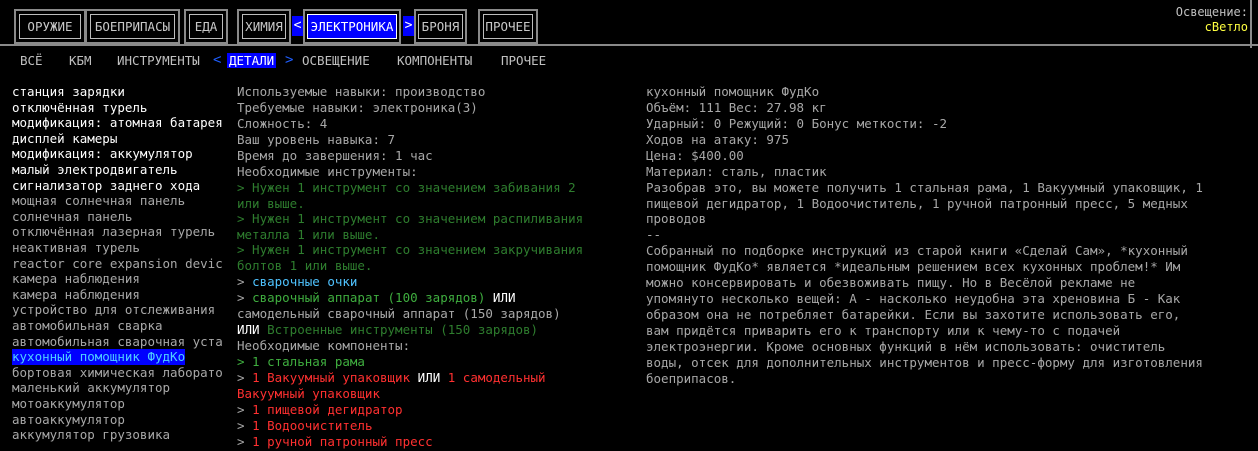 This screenshot has height=451, width=1258. Describe the element at coordinates (282, 123) in the screenshot. I see `difficulty: Сложность: 4` at that location.